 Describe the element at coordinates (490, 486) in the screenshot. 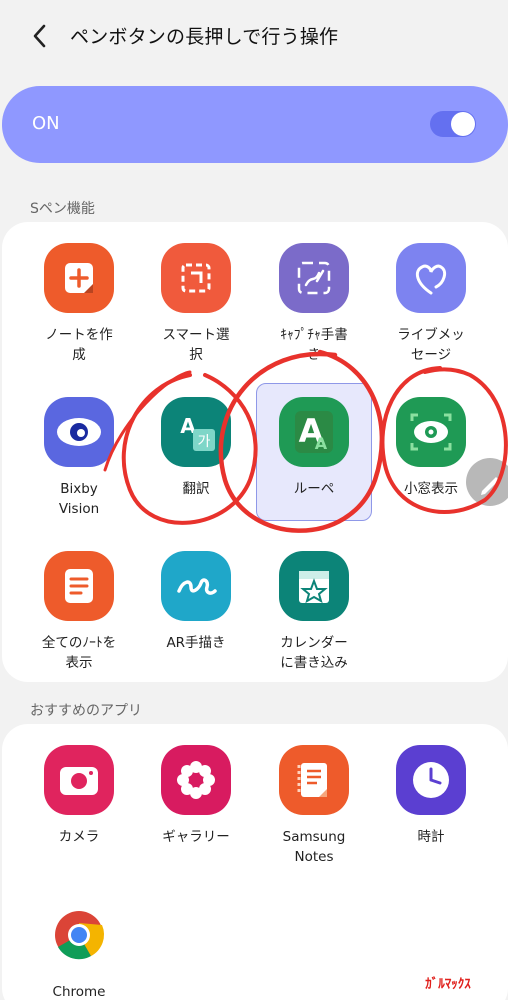

I see `pen-icon` at that location.